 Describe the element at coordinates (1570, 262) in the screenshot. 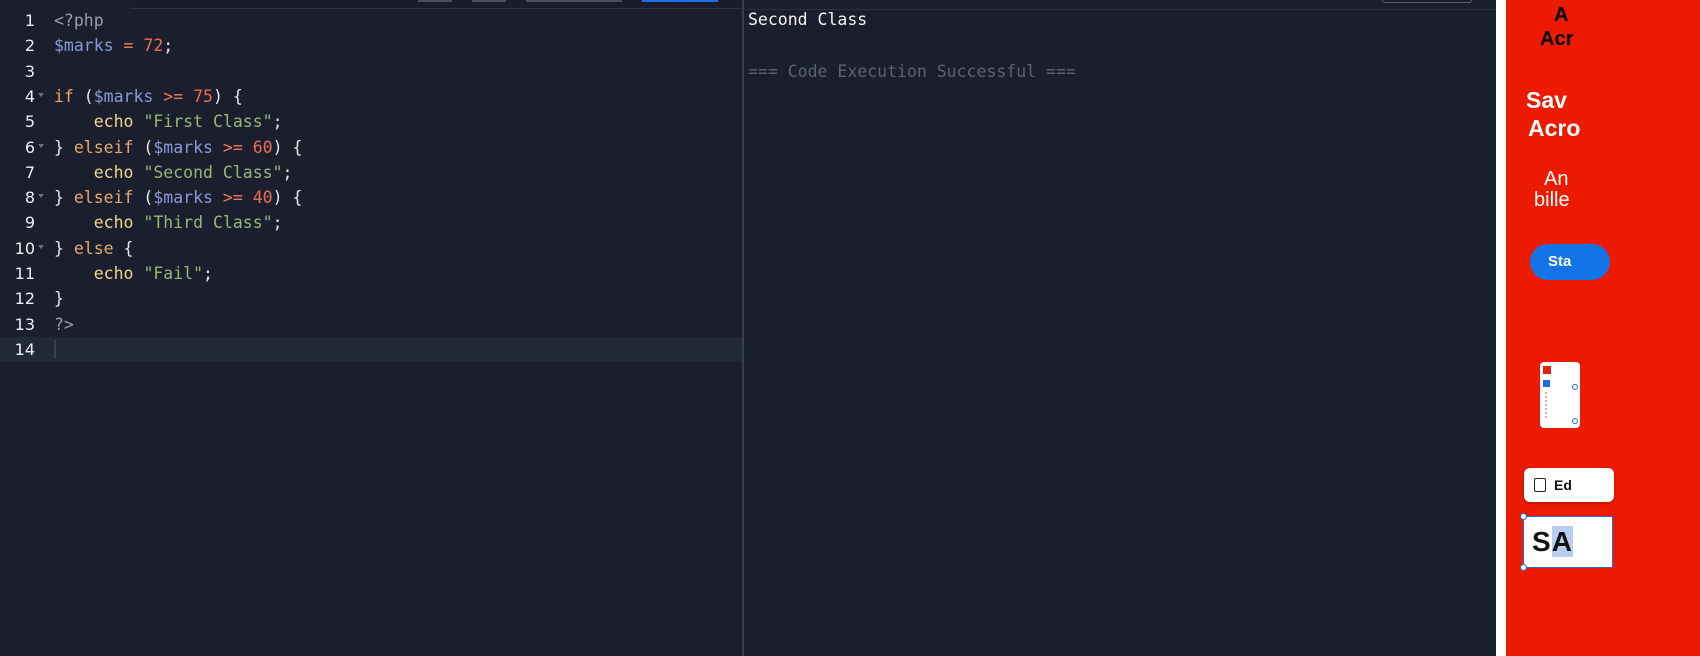

I see `ad-cta-button: Sta` at that location.